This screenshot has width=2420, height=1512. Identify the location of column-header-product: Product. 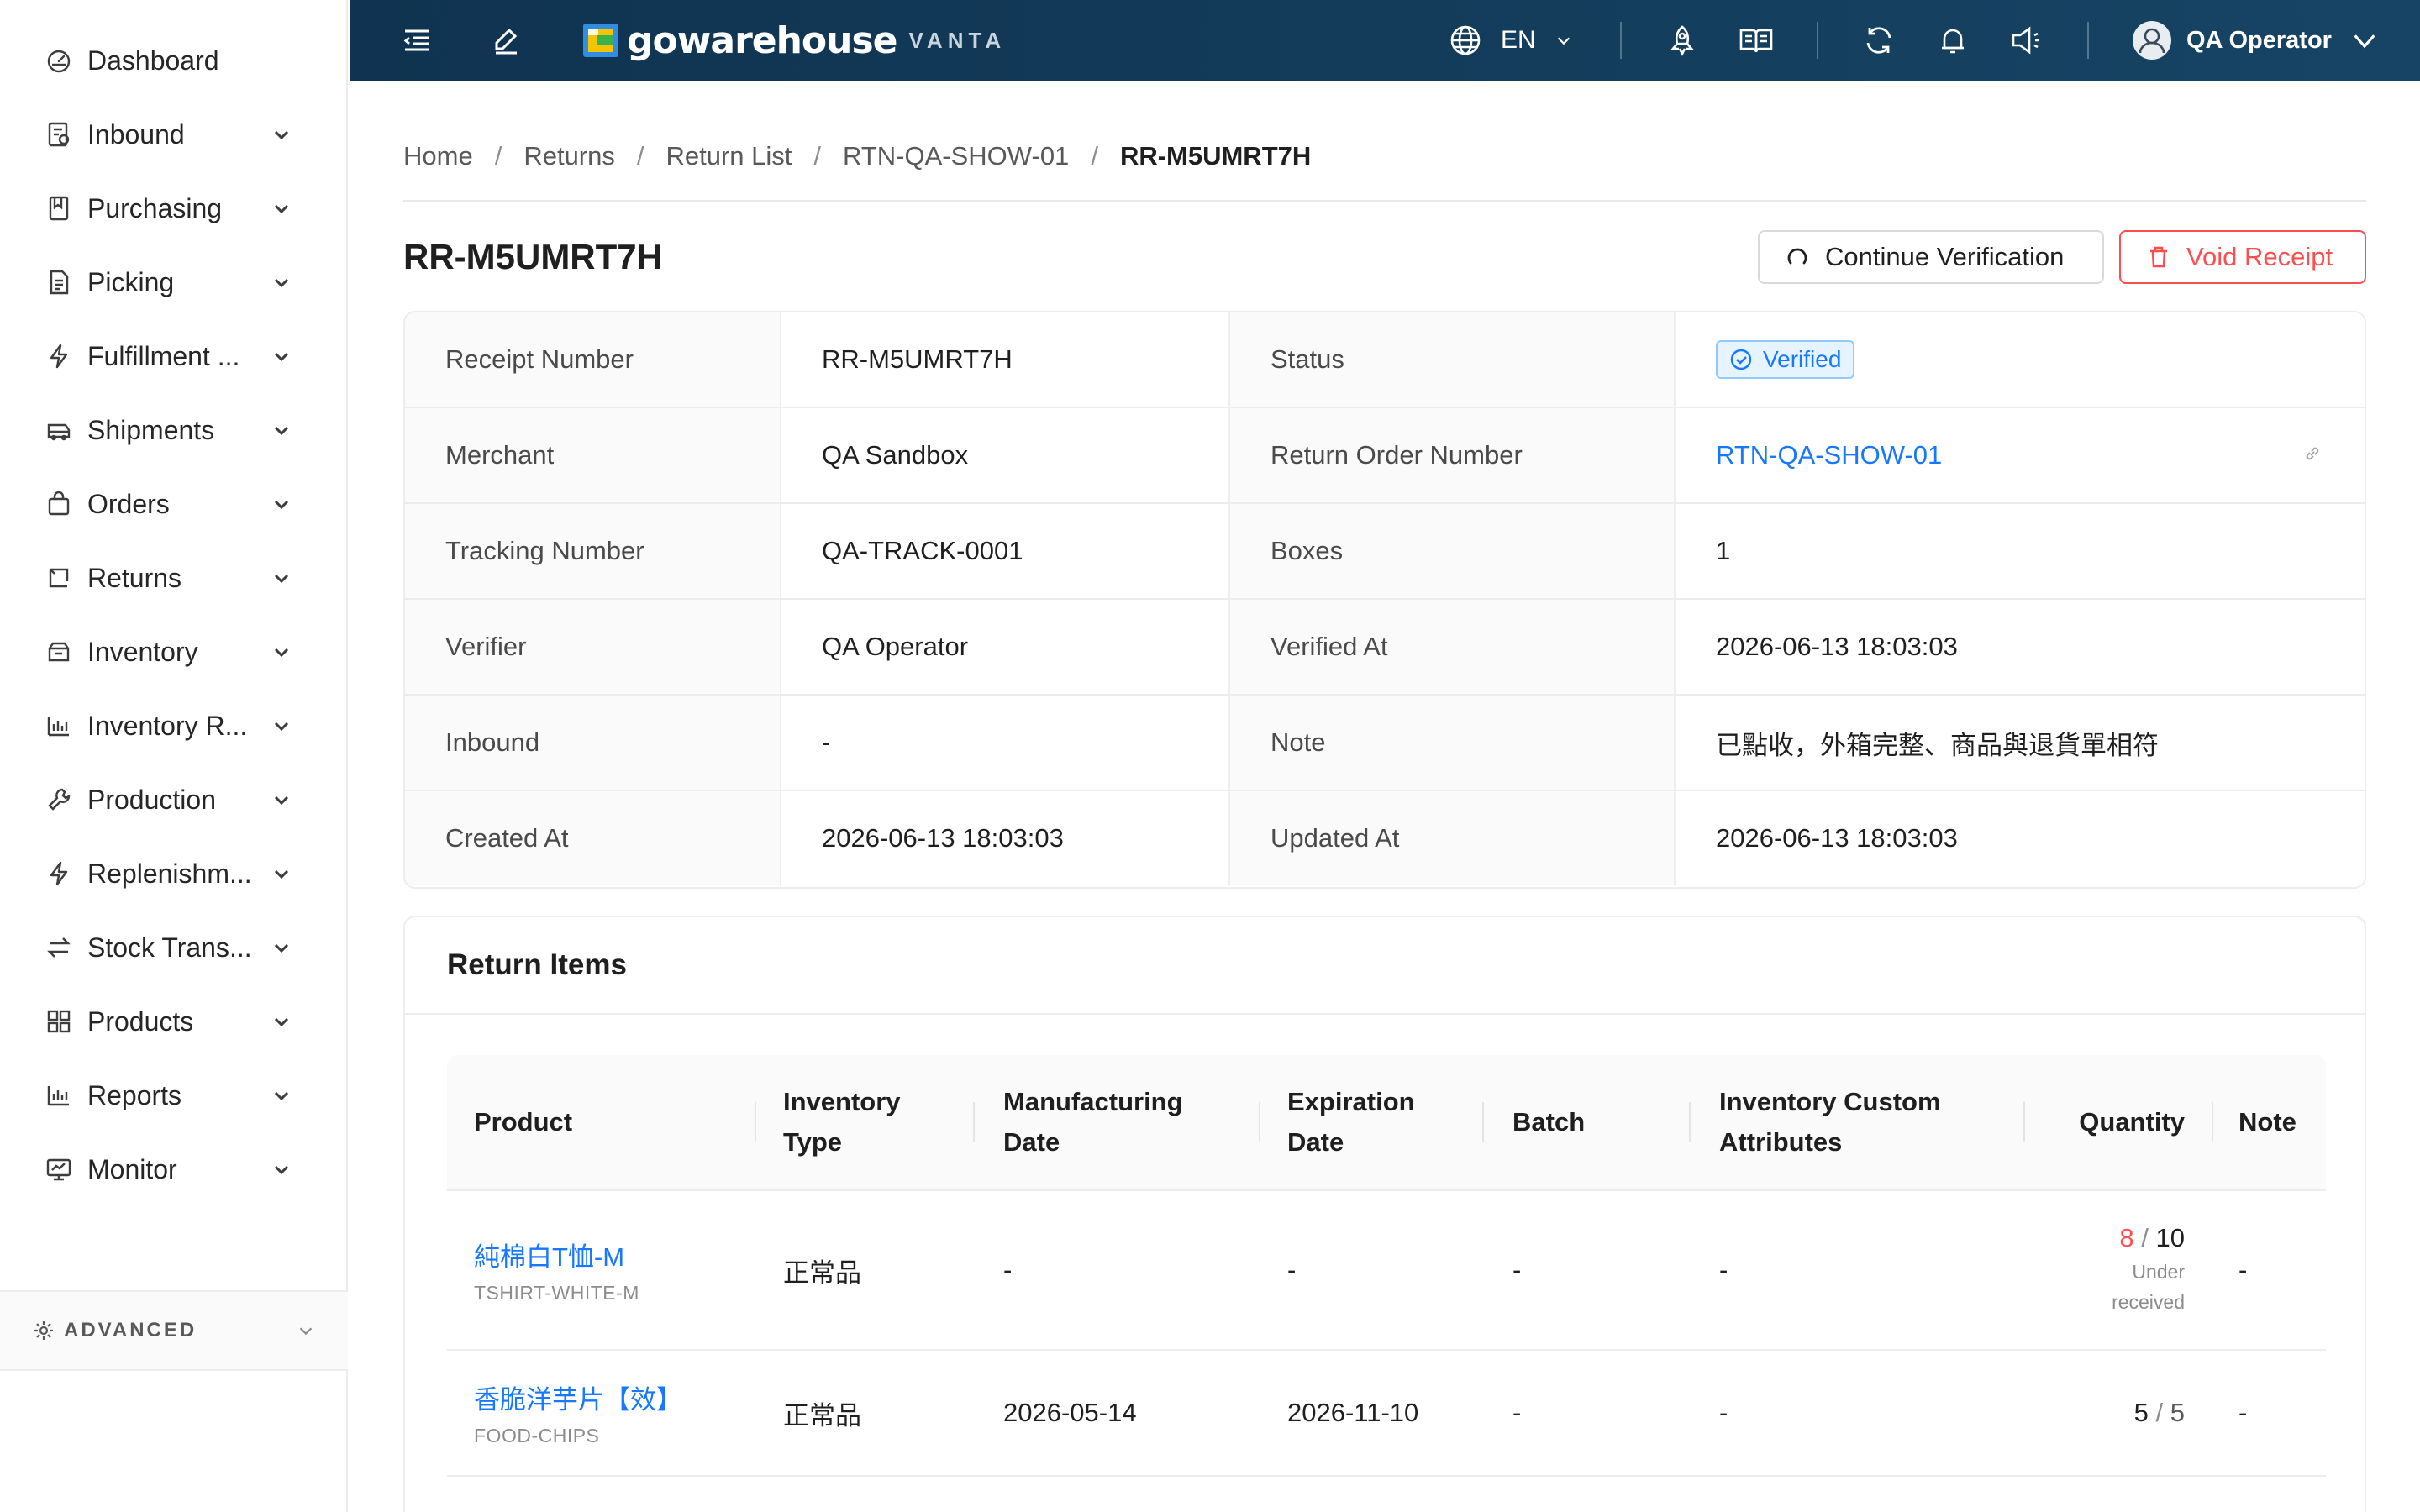
(613, 1122).